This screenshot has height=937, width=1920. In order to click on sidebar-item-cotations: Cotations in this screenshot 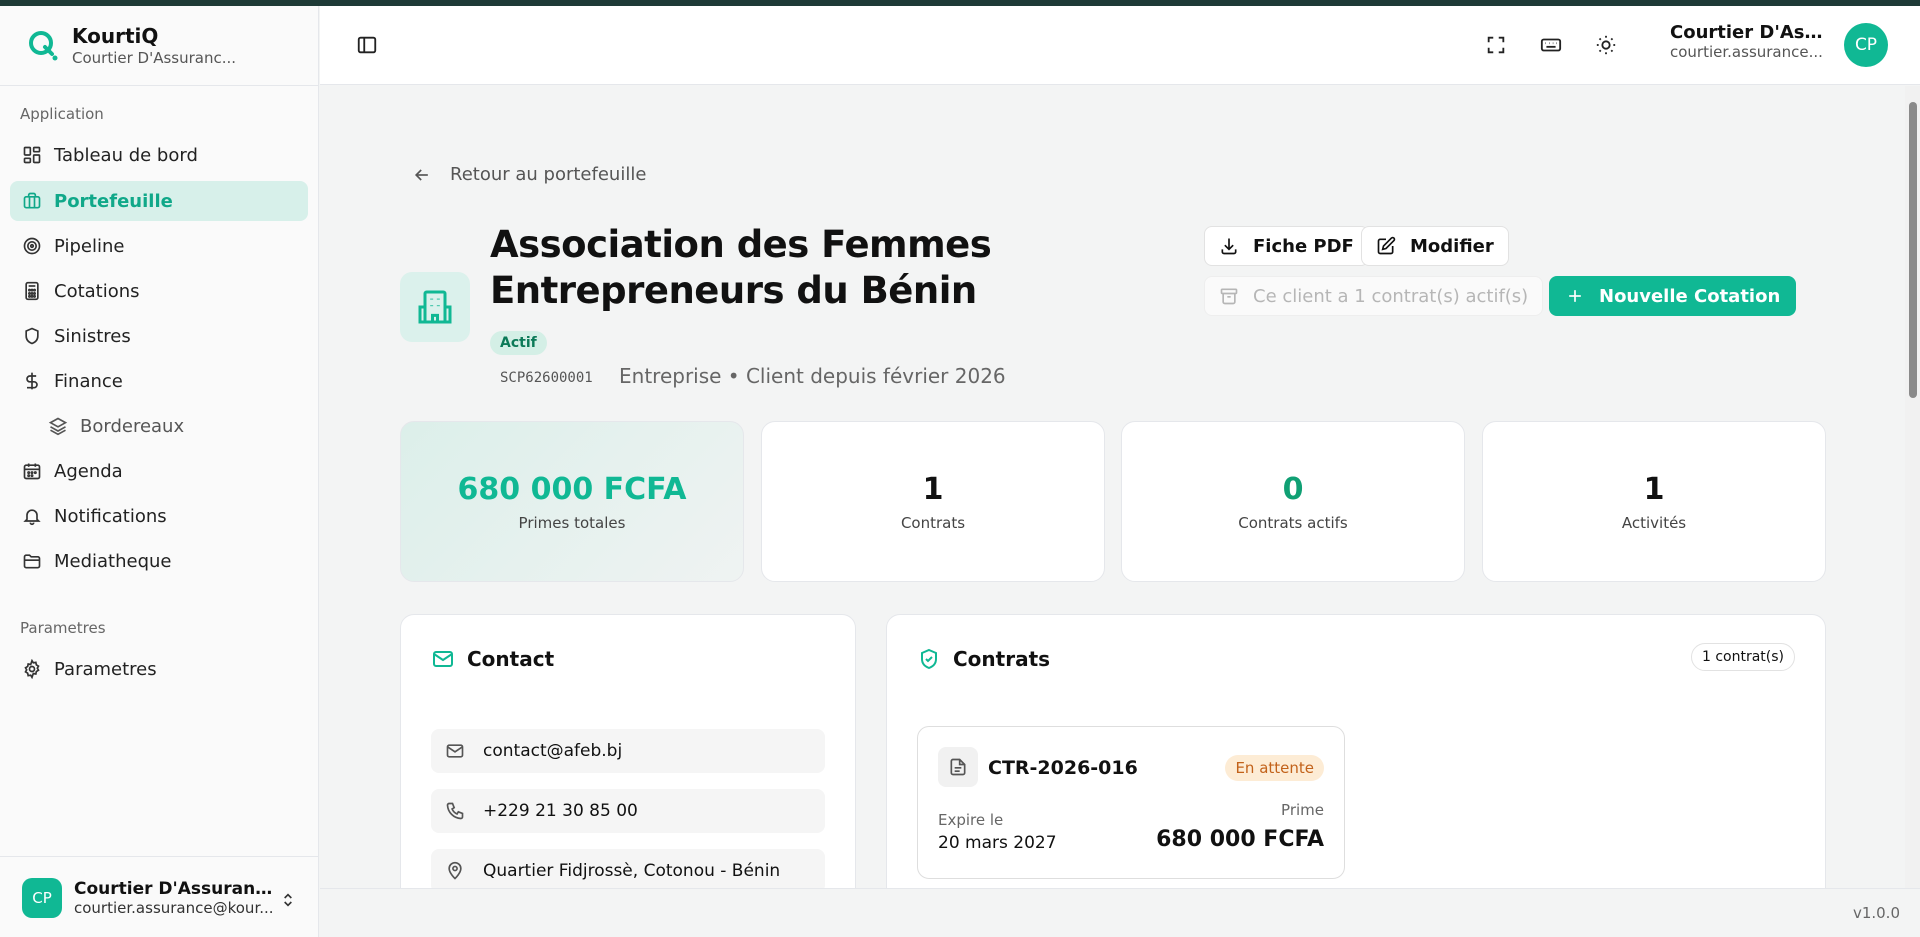, I will do `click(159, 291)`.